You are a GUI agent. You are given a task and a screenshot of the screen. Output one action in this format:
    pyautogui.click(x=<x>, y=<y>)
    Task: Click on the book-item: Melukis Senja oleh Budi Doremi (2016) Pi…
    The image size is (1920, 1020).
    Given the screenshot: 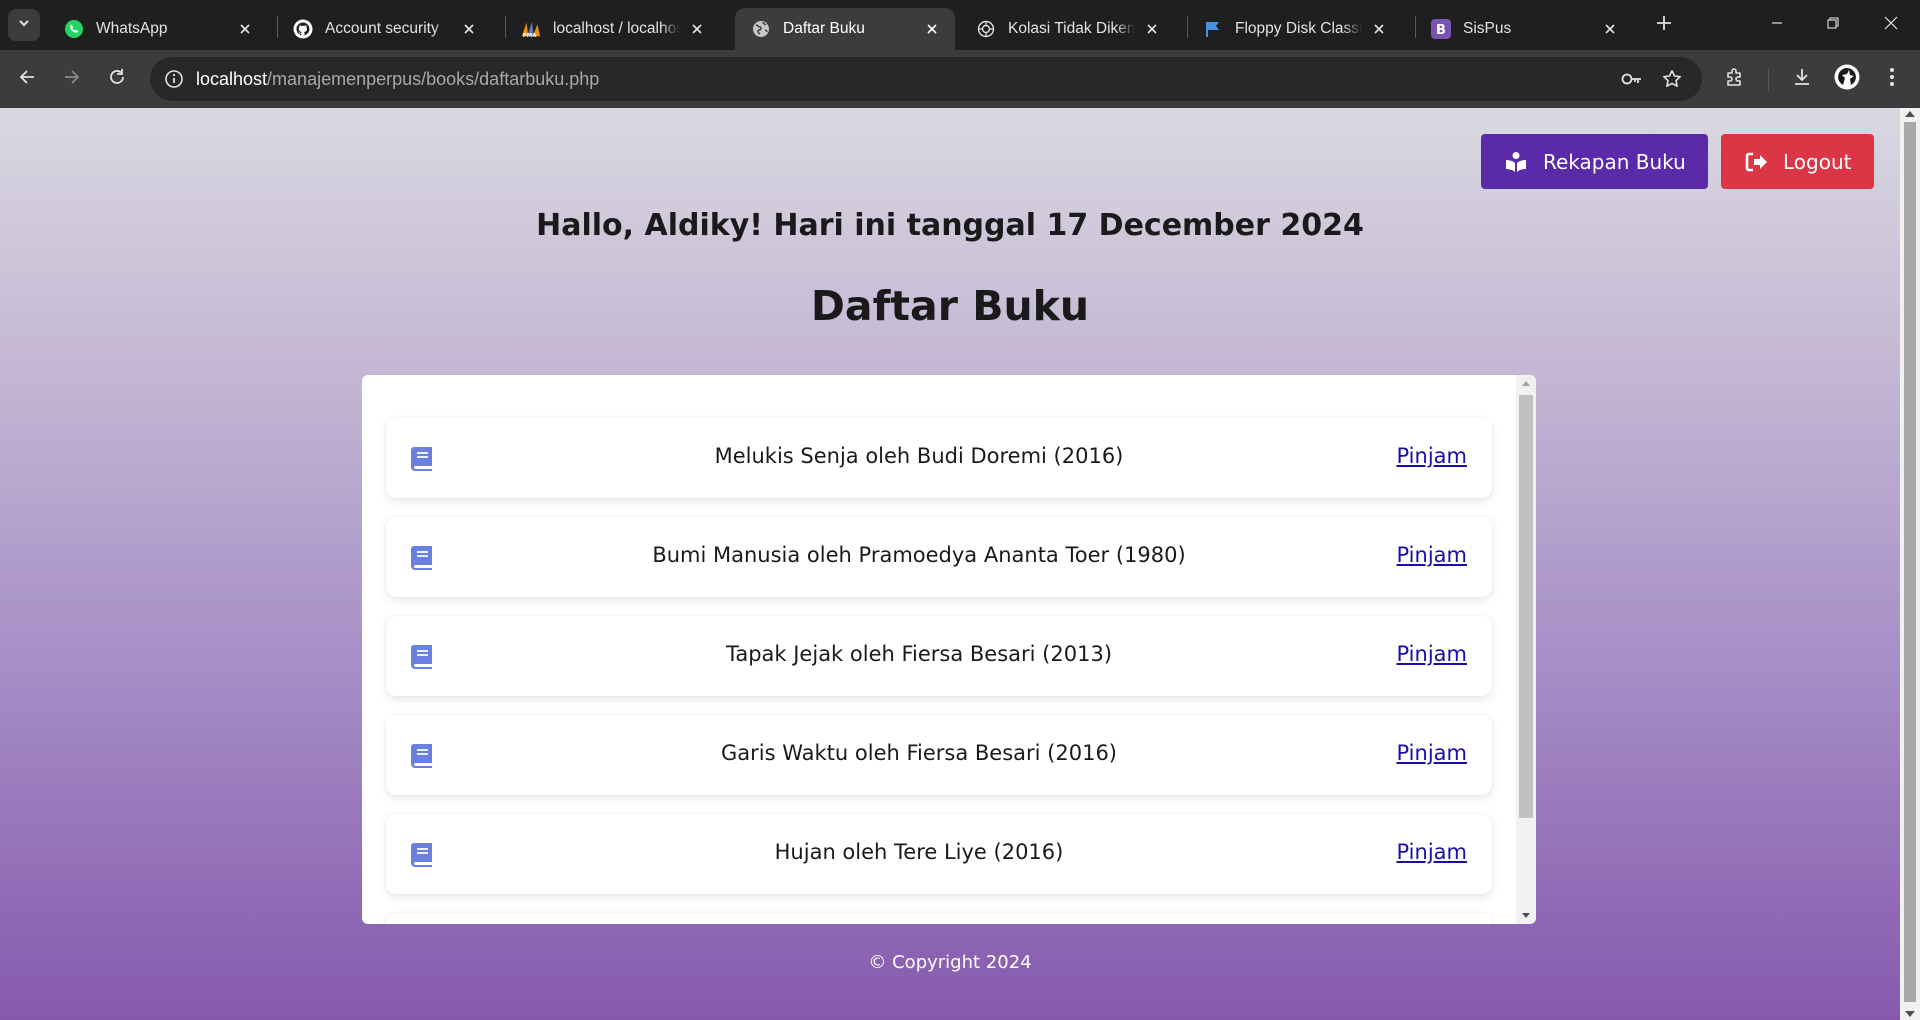 What is the action you would take?
    pyautogui.click(x=939, y=458)
    